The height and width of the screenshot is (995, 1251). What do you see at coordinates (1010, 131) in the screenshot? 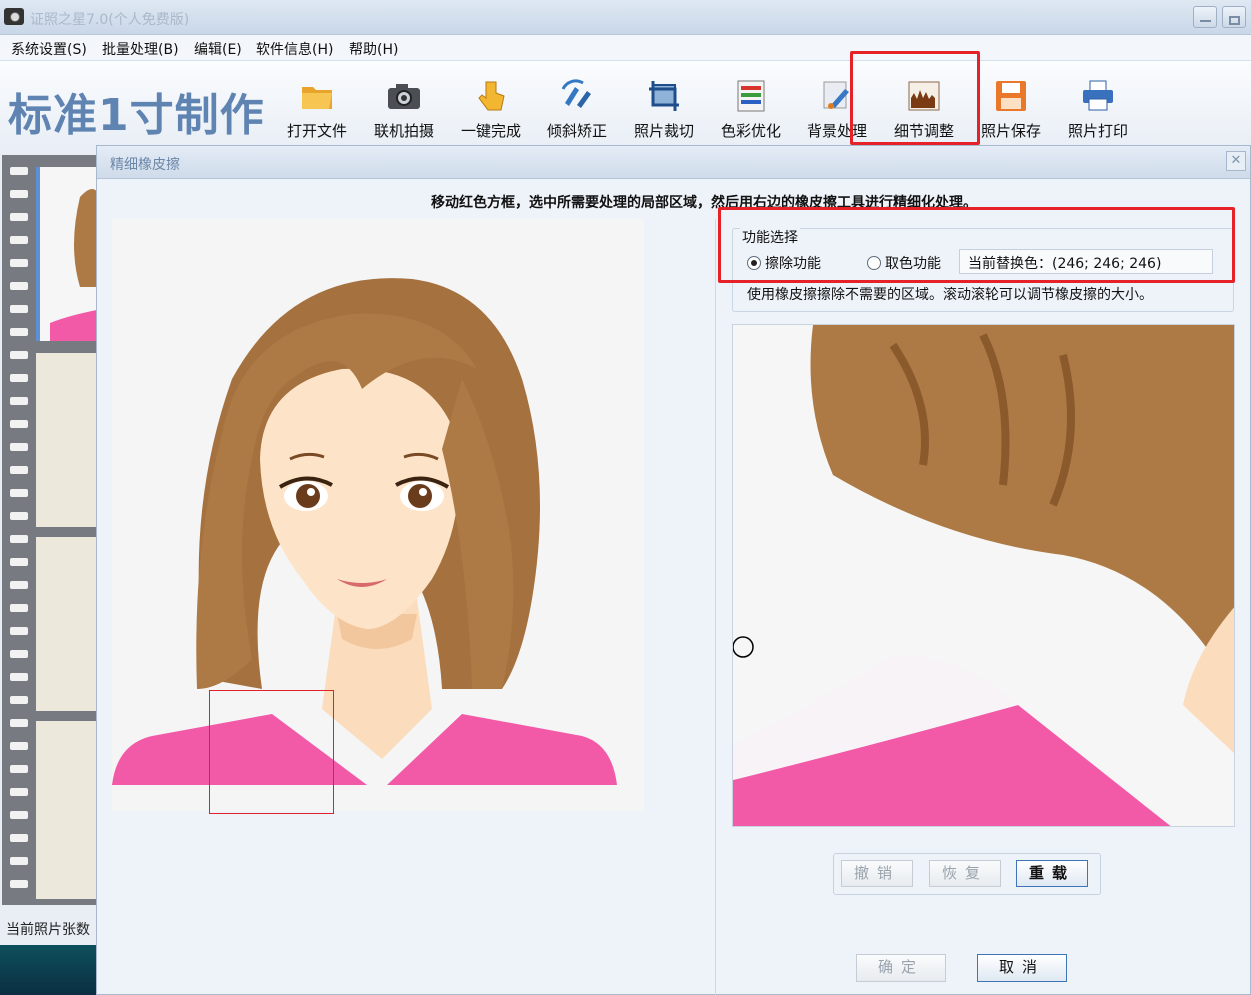
I see `tool-label: 照片保存` at bounding box center [1010, 131].